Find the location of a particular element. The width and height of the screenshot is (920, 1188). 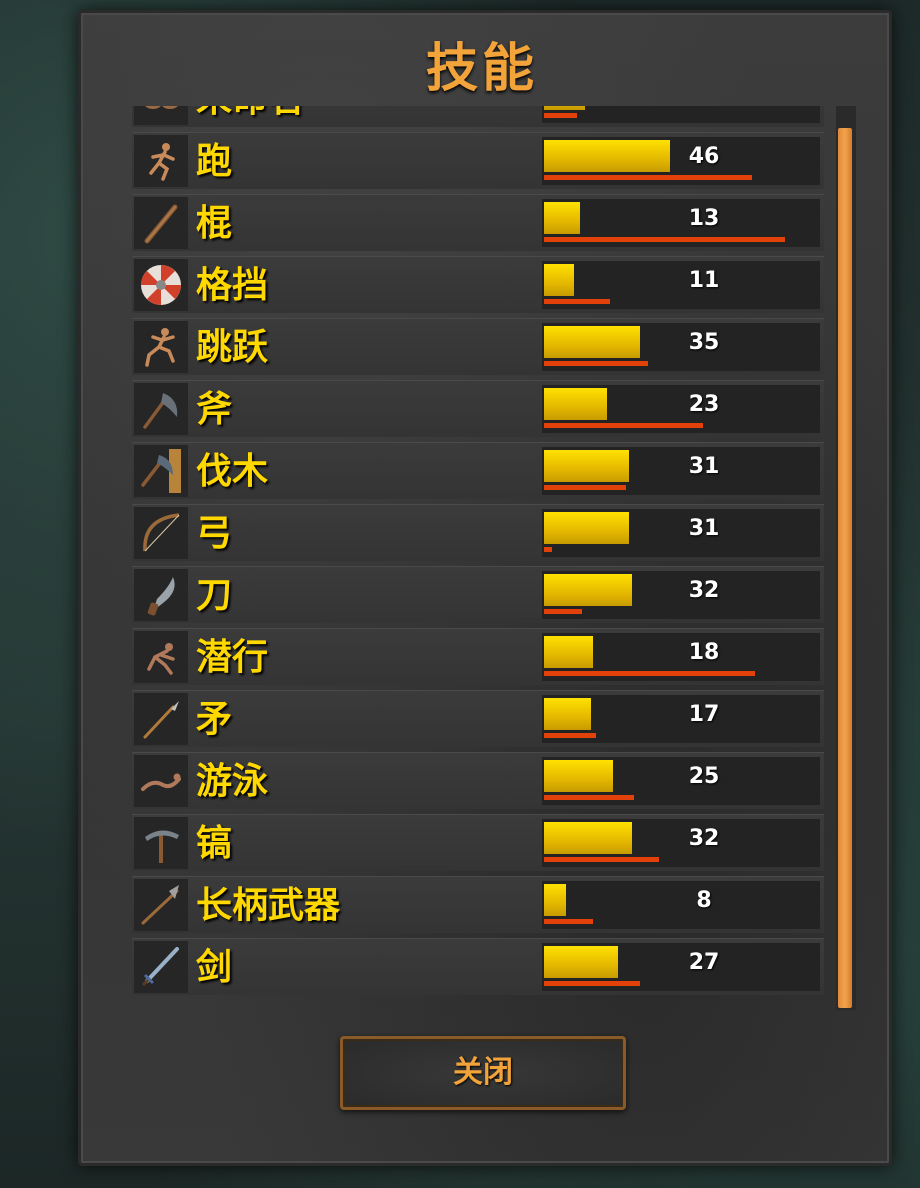

bow-icon is located at coordinates (161, 533).